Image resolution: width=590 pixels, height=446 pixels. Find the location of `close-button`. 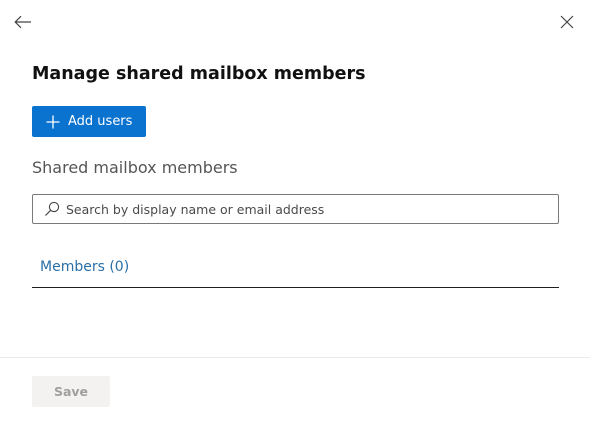

close-button is located at coordinates (567, 23).